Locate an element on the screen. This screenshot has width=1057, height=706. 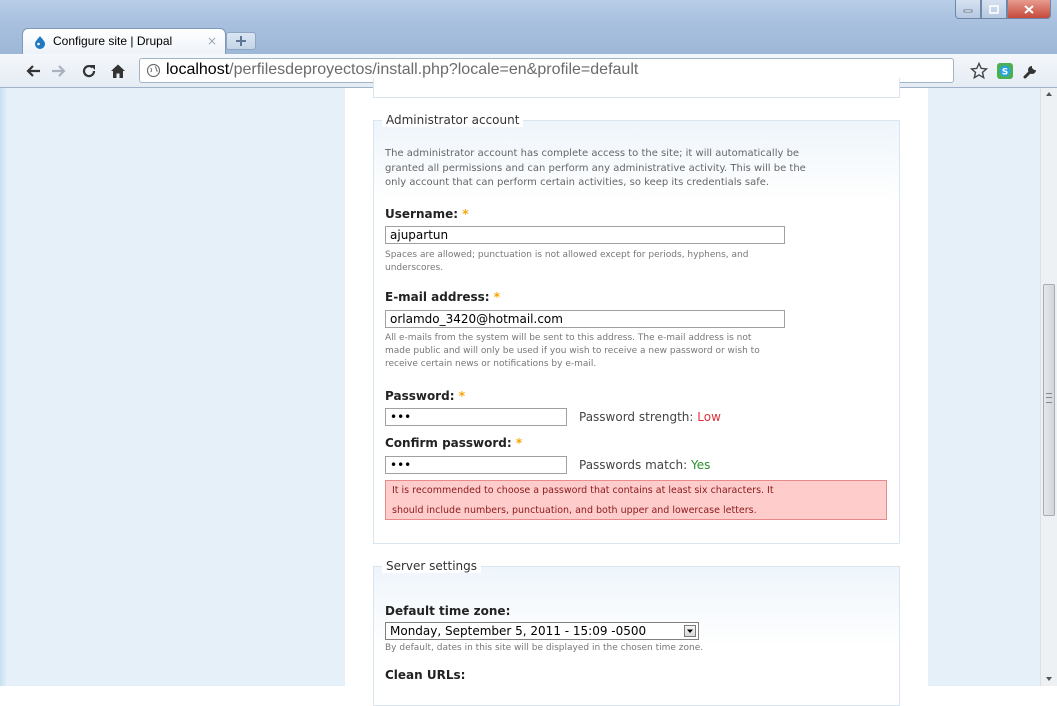
minimize-button is located at coordinates (968, 9).